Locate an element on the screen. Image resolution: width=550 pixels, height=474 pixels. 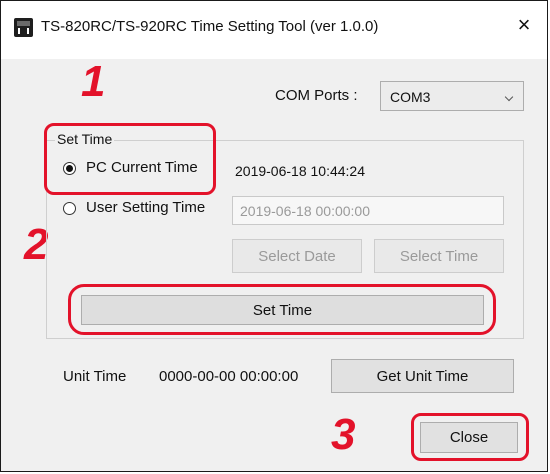
user-setting-time-label: User Setting Time is located at coordinates (145, 207).